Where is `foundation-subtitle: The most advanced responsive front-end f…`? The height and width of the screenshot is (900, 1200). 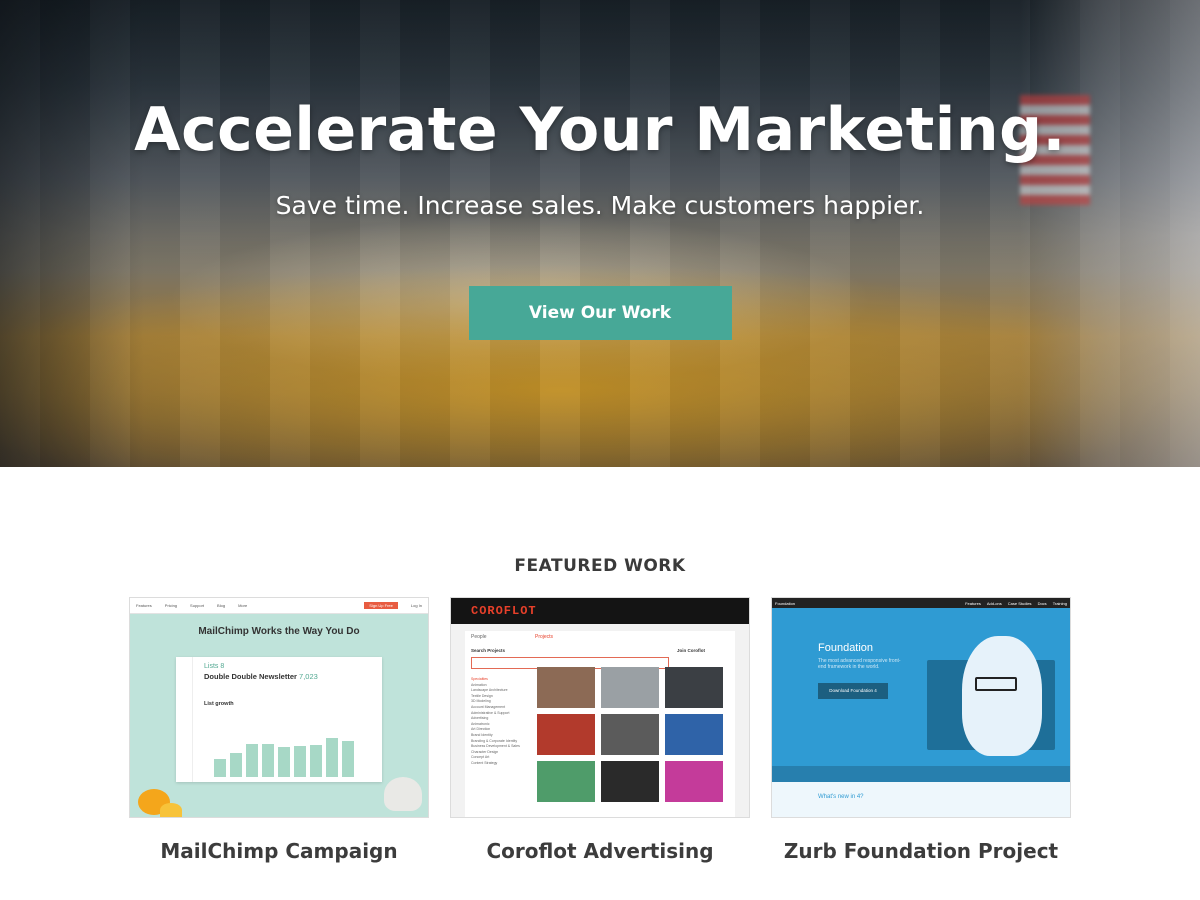
foundation-subtitle: The most advanced responsive front-end f… is located at coordinates (859, 664).